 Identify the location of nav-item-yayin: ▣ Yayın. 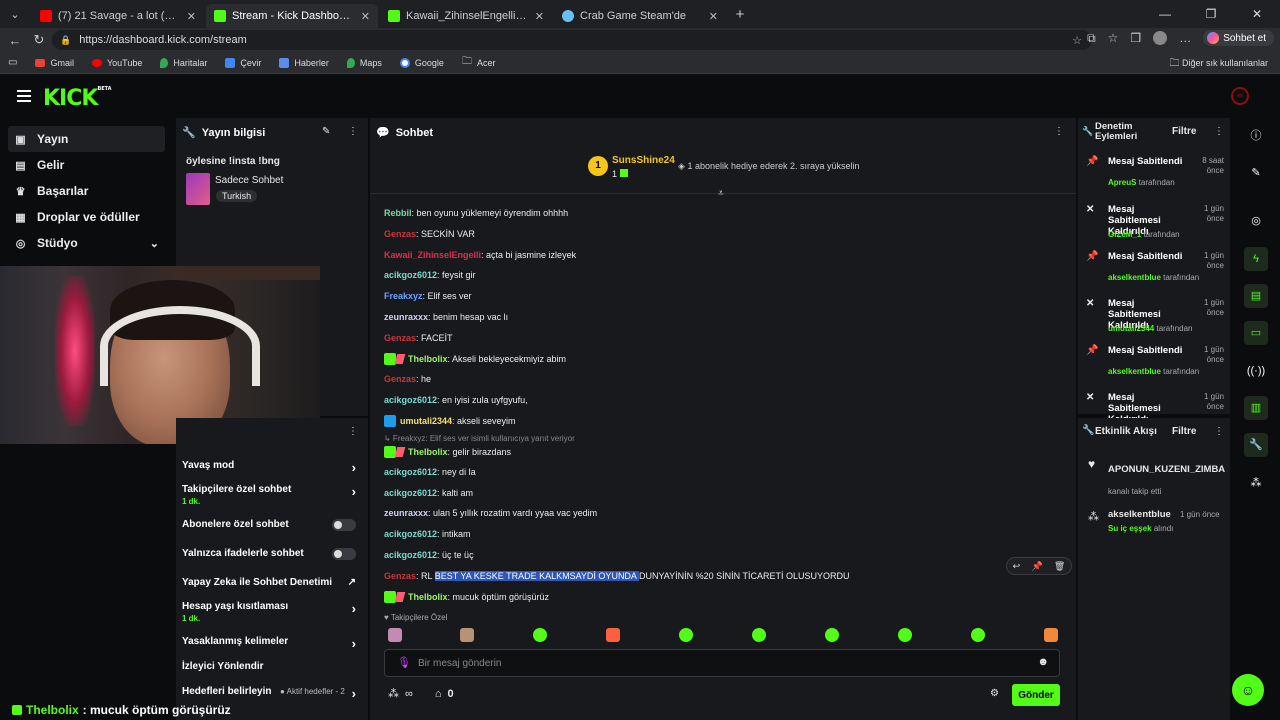
(86, 139).